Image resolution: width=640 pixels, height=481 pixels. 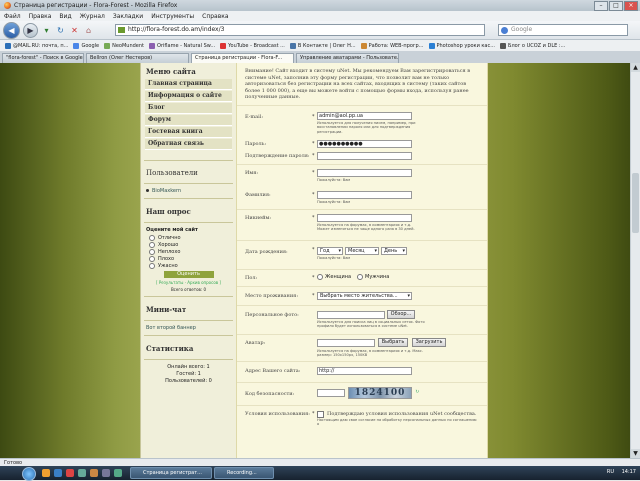 What do you see at coordinates (188, 274) in the screenshot?
I see `vote-button: Оценить` at bounding box center [188, 274].